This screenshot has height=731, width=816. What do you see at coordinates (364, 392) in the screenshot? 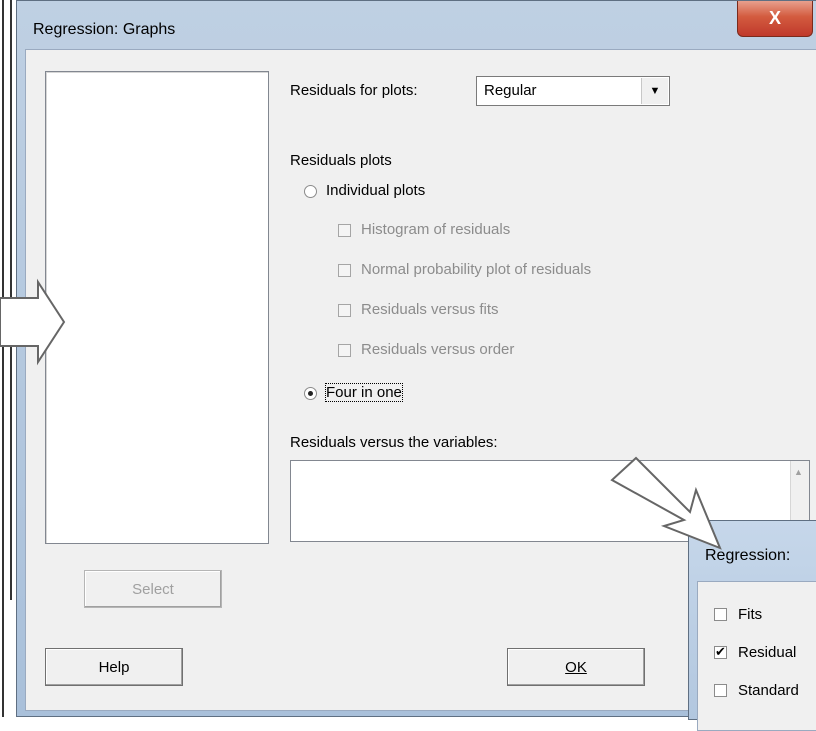
I see `four-in-one-label: Four in one` at bounding box center [364, 392].